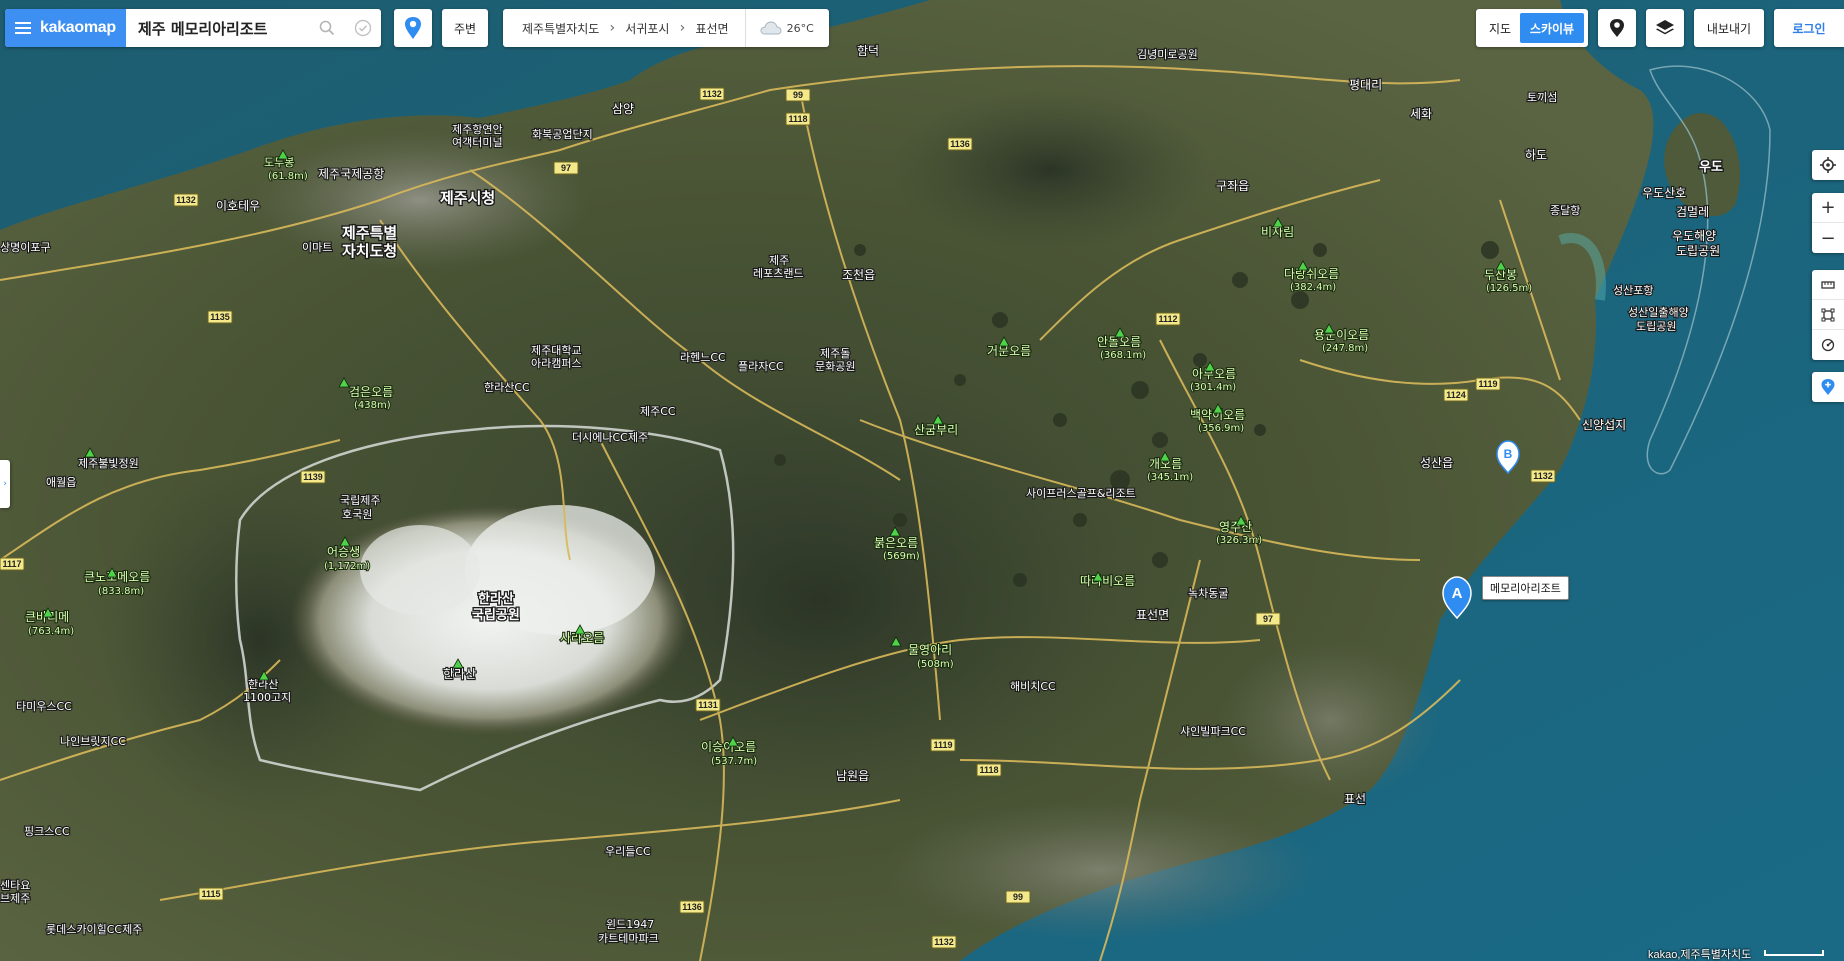 The height and width of the screenshot is (961, 1844). What do you see at coordinates (1828, 285) in the screenshot?
I see `distance-button` at bounding box center [1828, 285].